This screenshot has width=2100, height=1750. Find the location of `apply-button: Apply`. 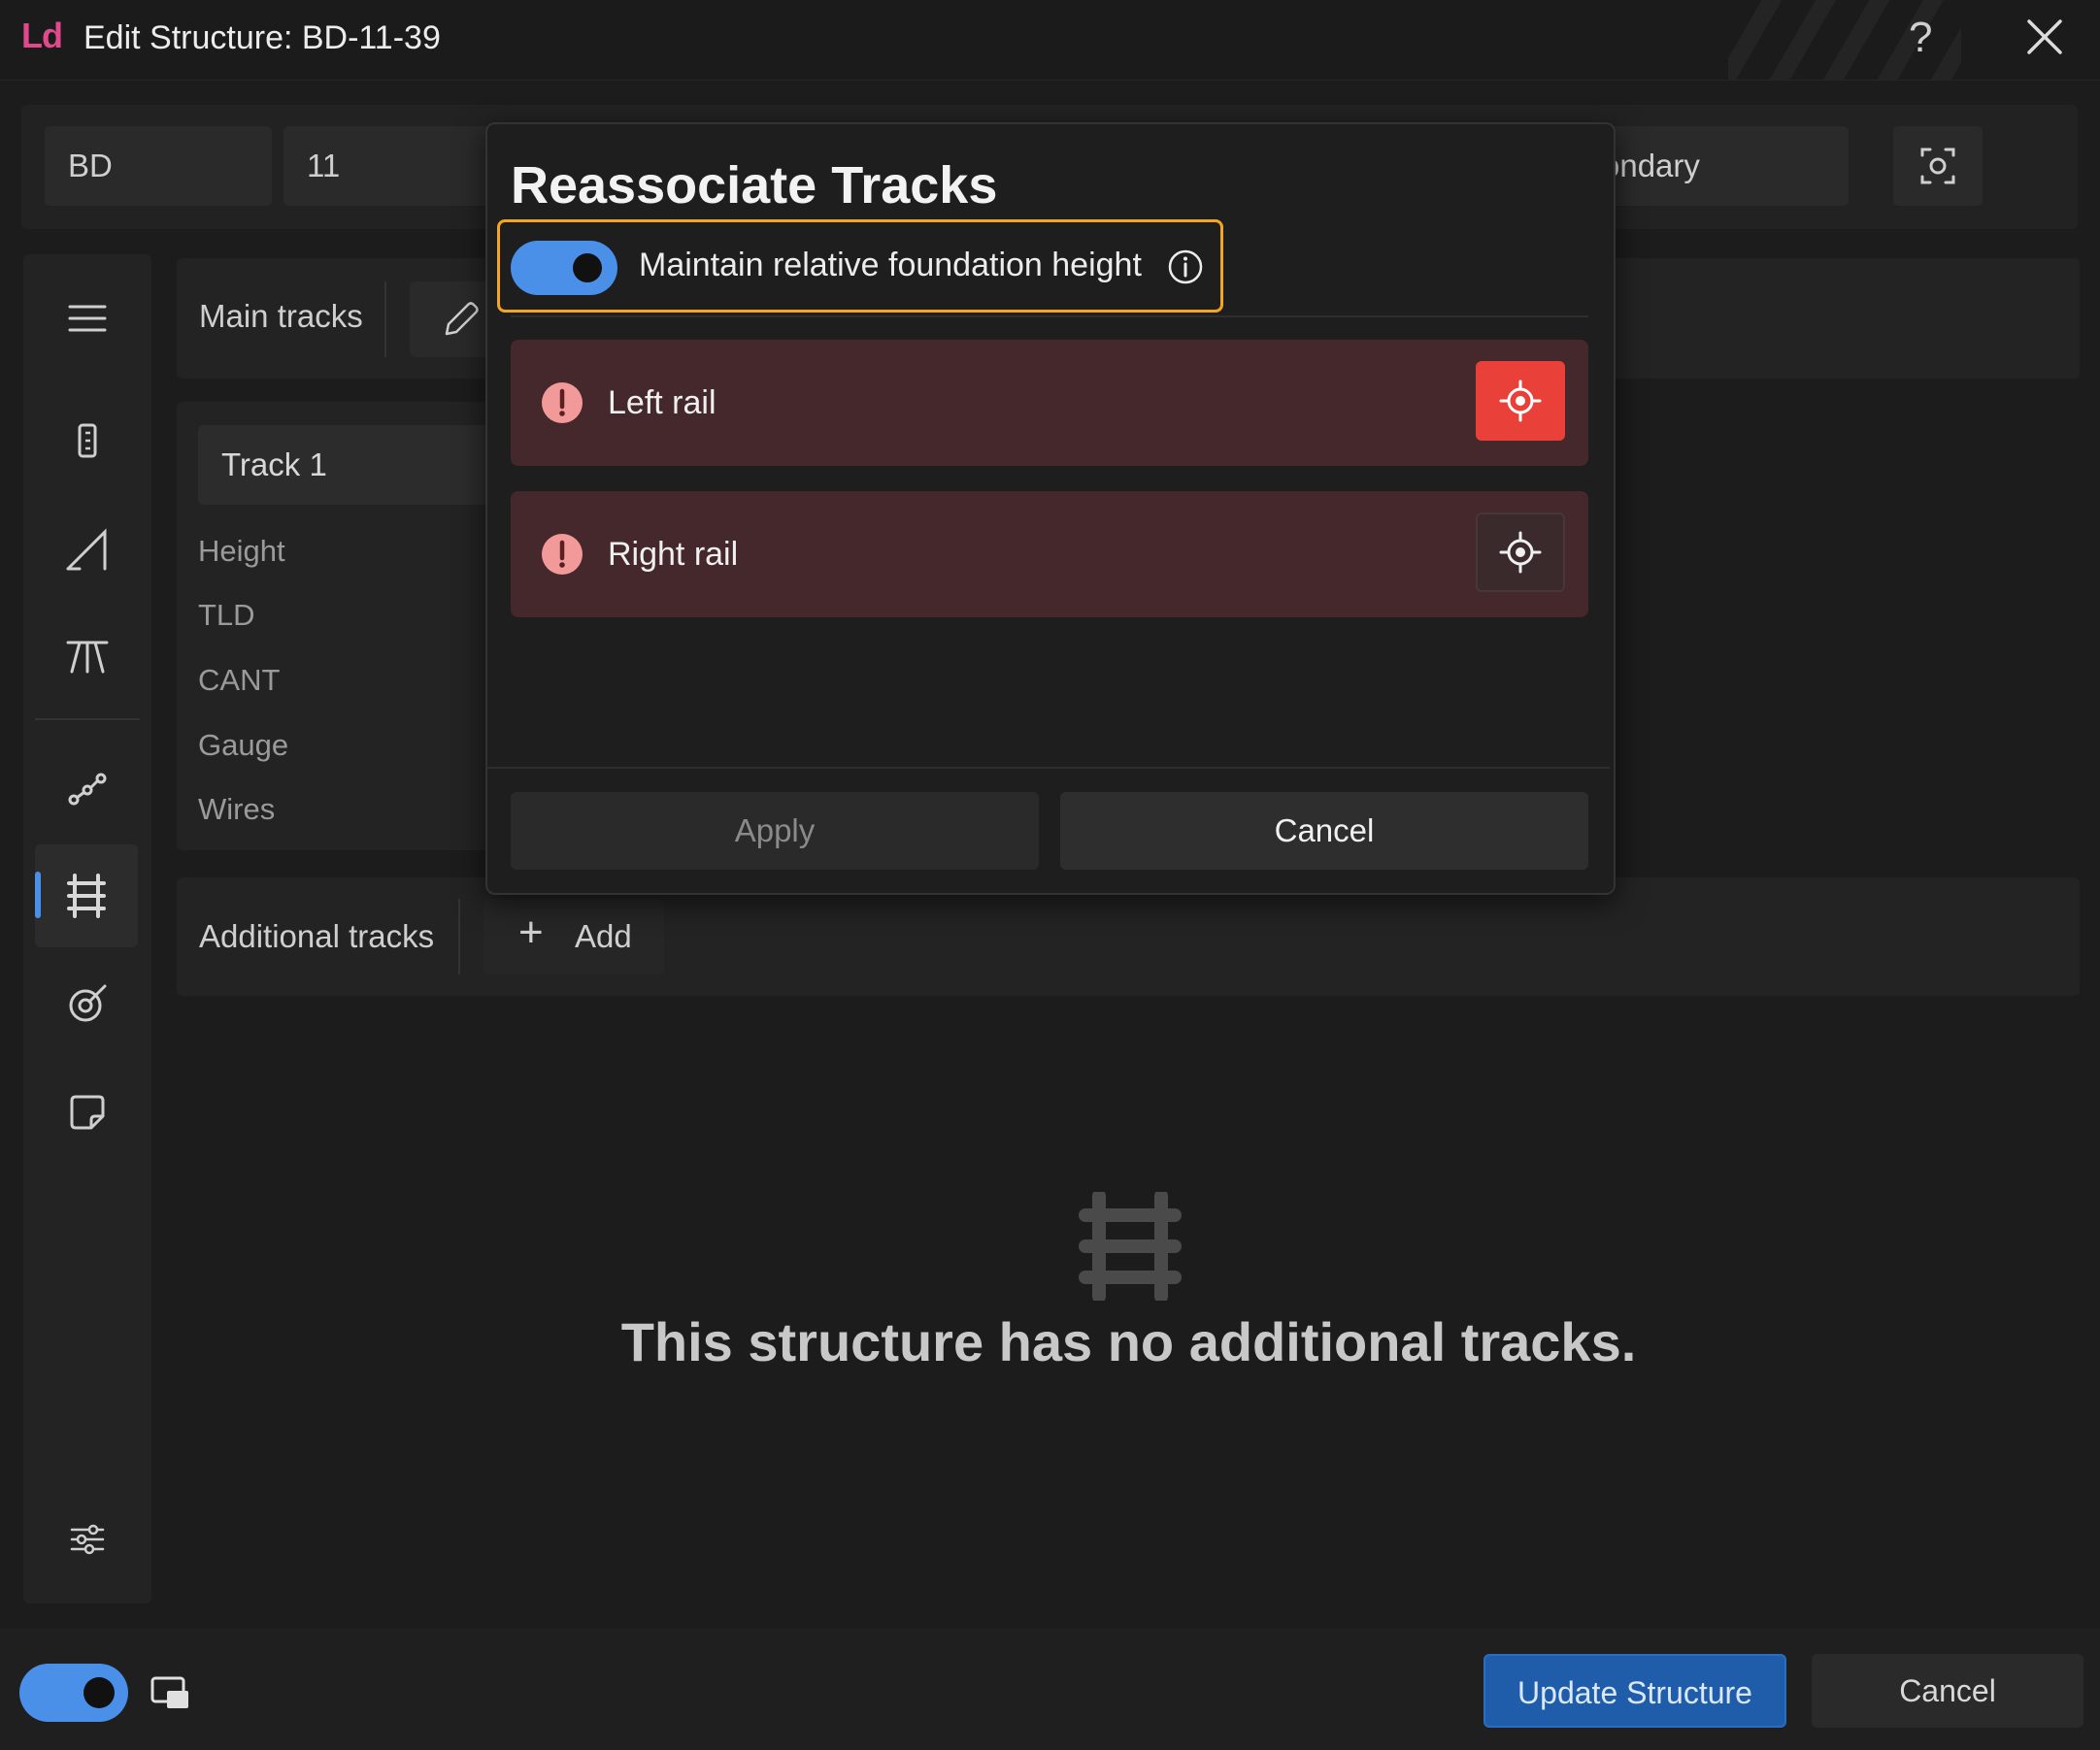

apply-button: Apply is located at coordinates (775, 831).